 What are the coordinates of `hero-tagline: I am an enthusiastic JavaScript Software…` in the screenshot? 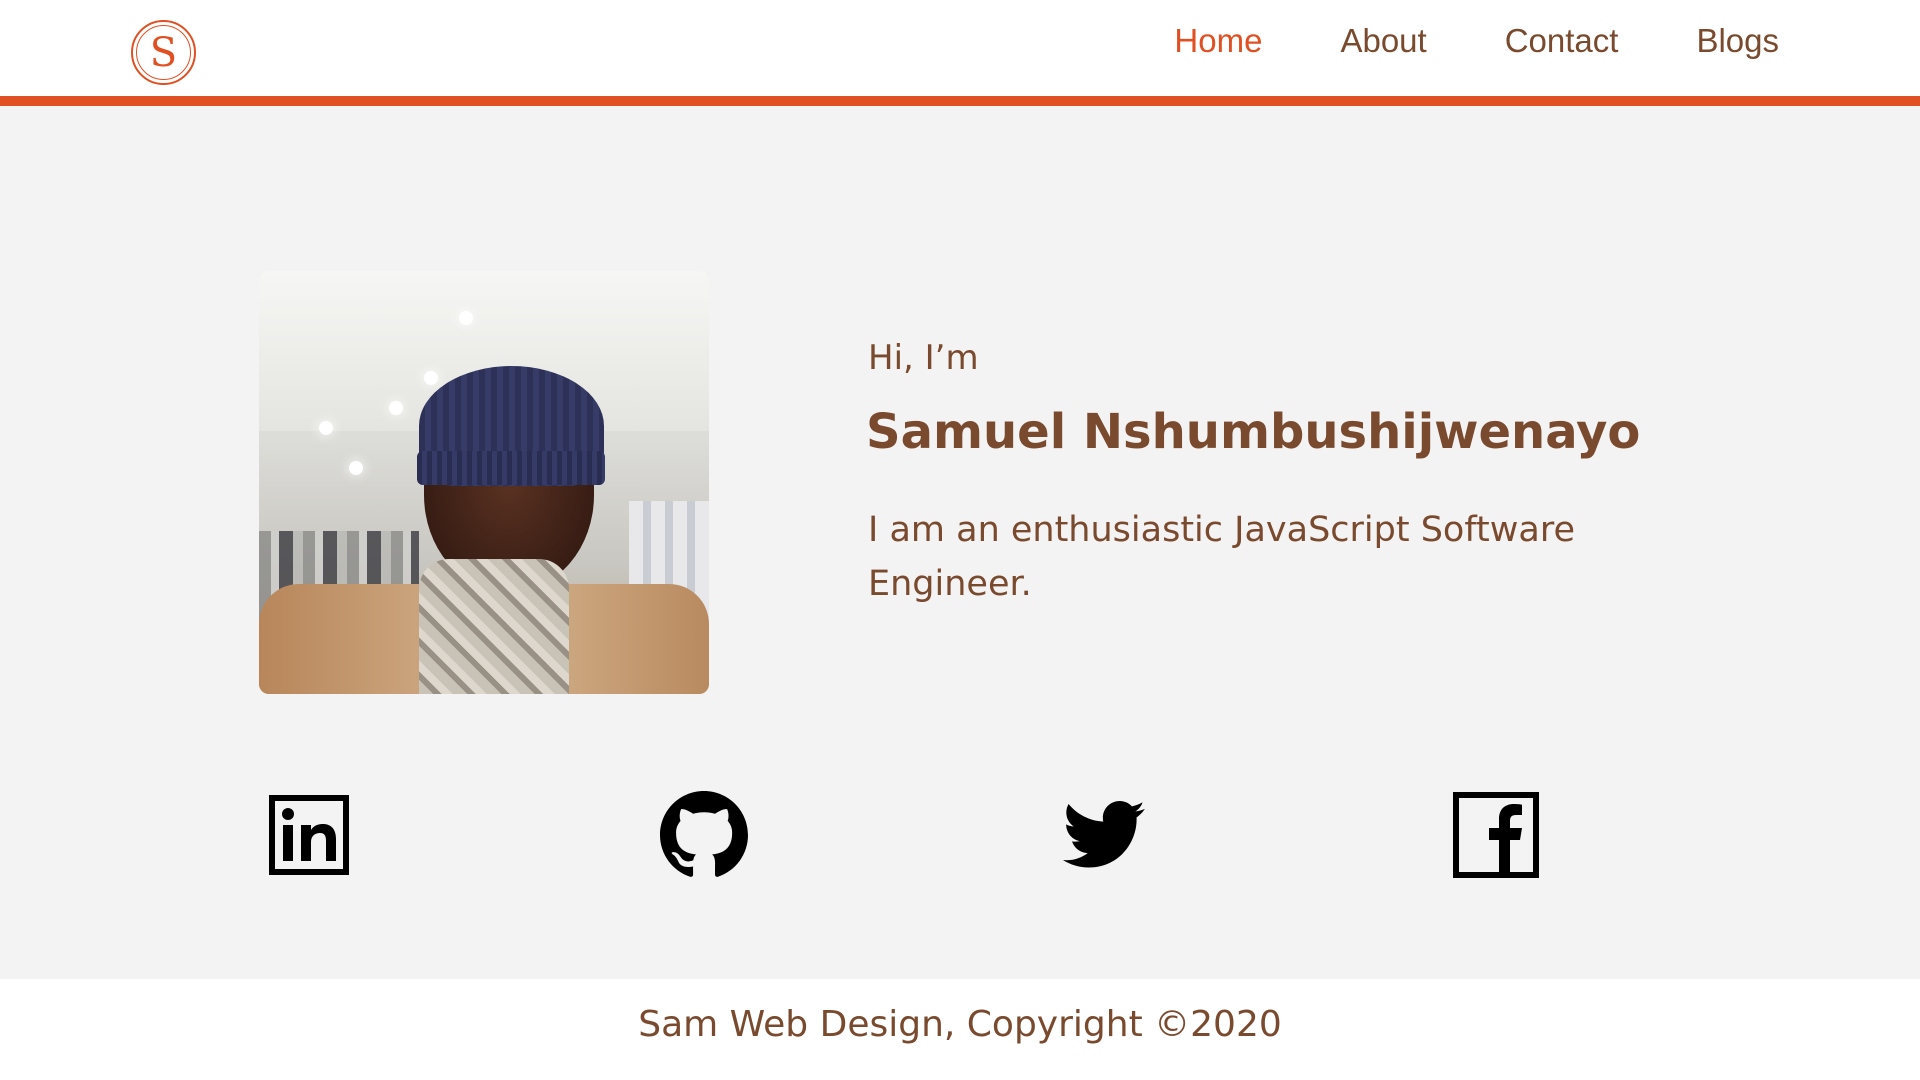 It's located at (1221, 557).